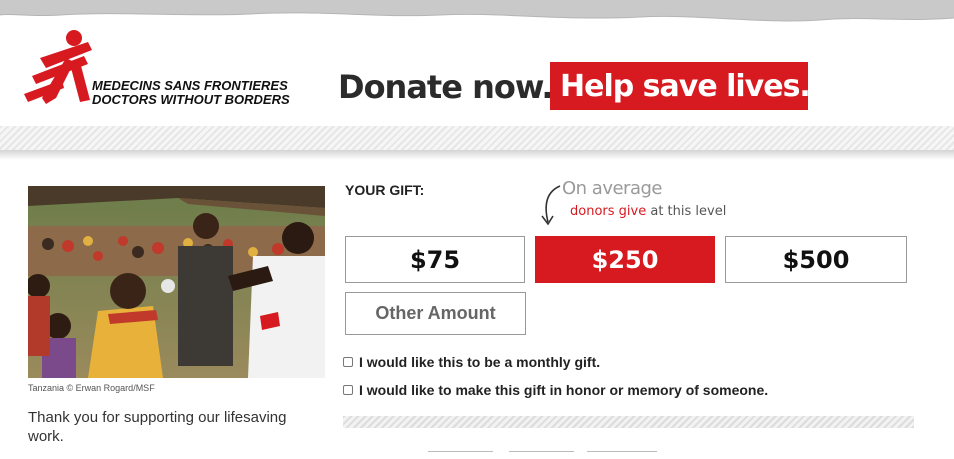 Image resolution: width=954 pixels, height=459 pixels. I want to click on monthly-gift-checkbox, so click(348, 362).